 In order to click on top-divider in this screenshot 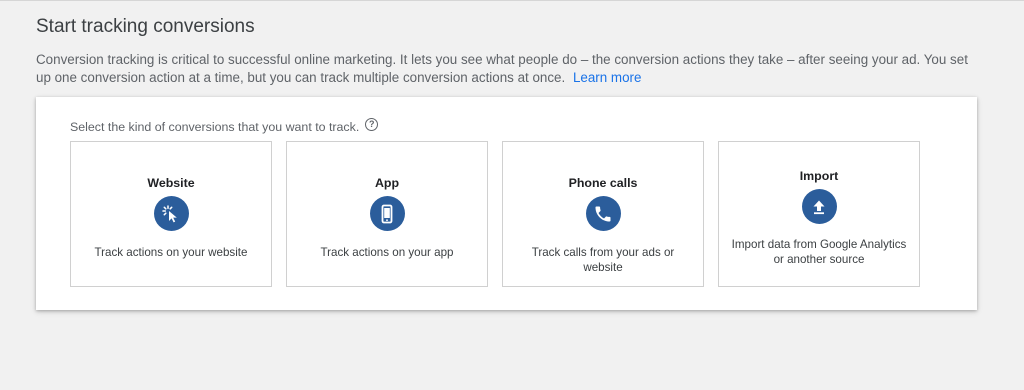, I will do `click(512, 0)`.